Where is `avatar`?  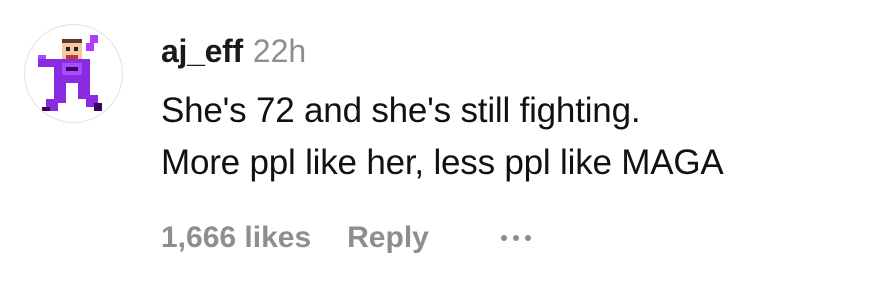 avatar is located at coordinates (73, 73).